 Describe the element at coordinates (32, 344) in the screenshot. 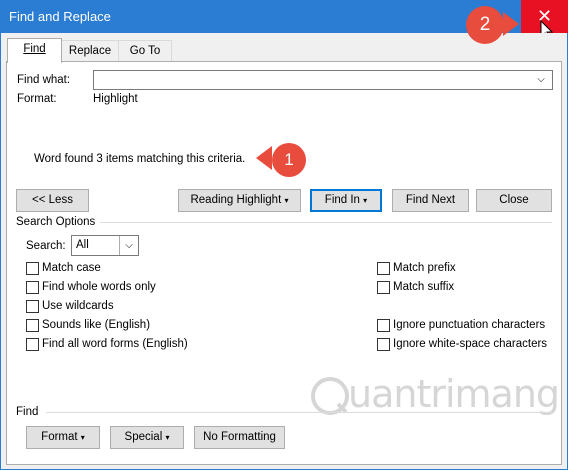

I see `word-forms-checkbox` at that location.